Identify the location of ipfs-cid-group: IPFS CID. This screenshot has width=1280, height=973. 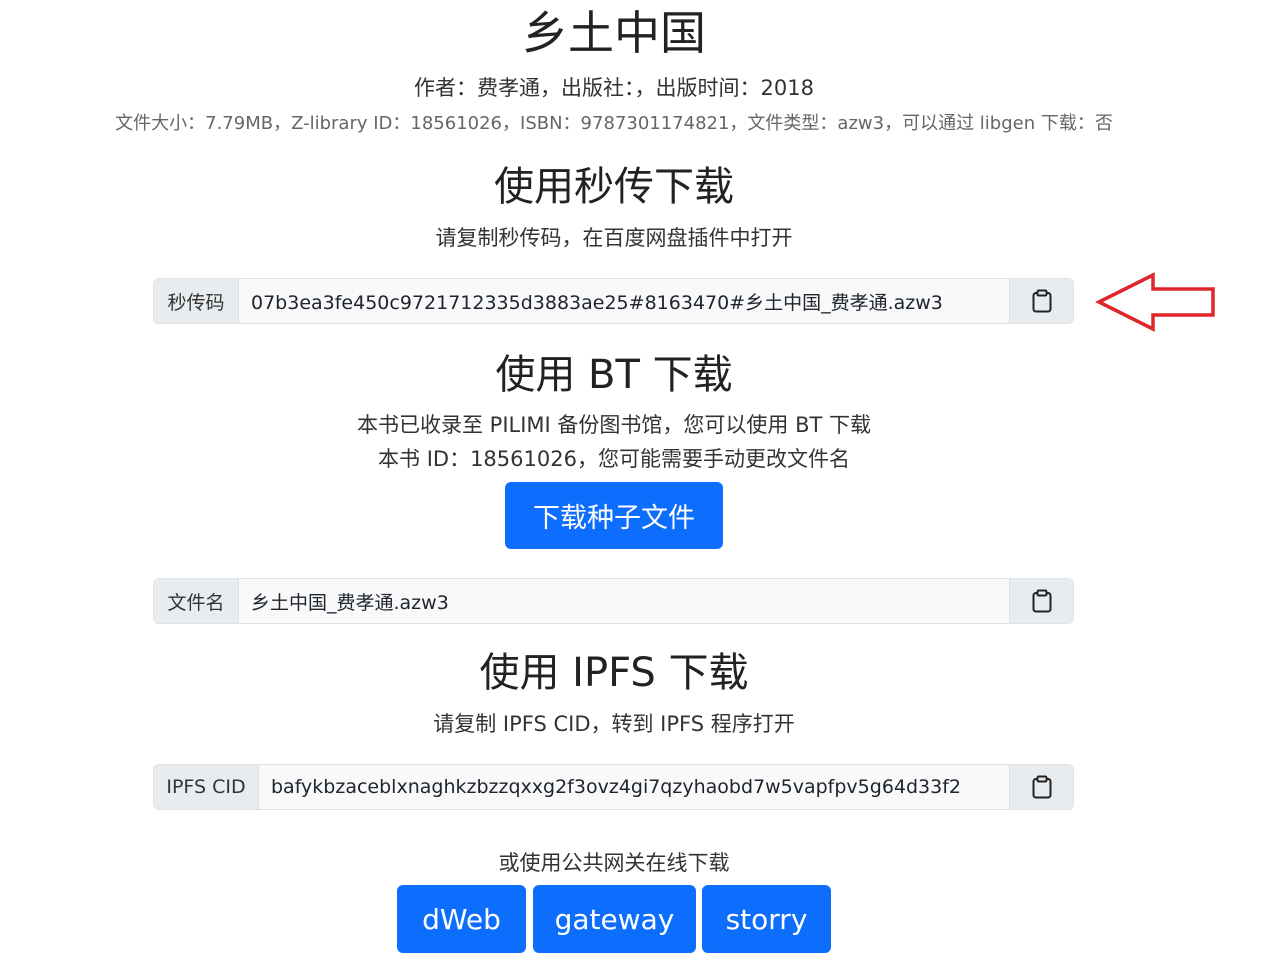
(613, 787).